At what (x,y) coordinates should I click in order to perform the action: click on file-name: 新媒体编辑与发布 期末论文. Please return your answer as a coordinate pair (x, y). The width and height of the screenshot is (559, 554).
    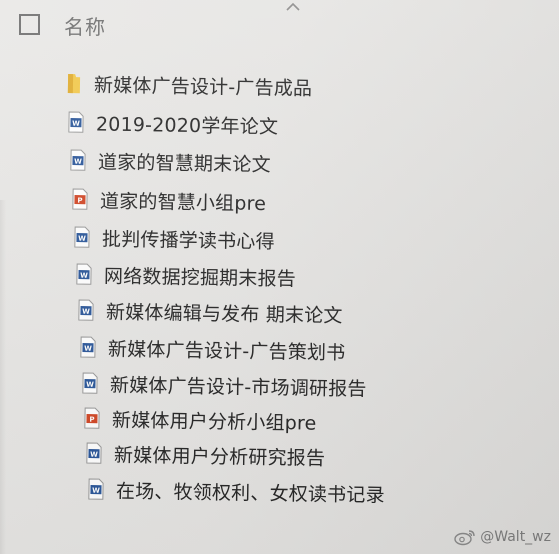
    Looking at the image, I should click on (224, 313).